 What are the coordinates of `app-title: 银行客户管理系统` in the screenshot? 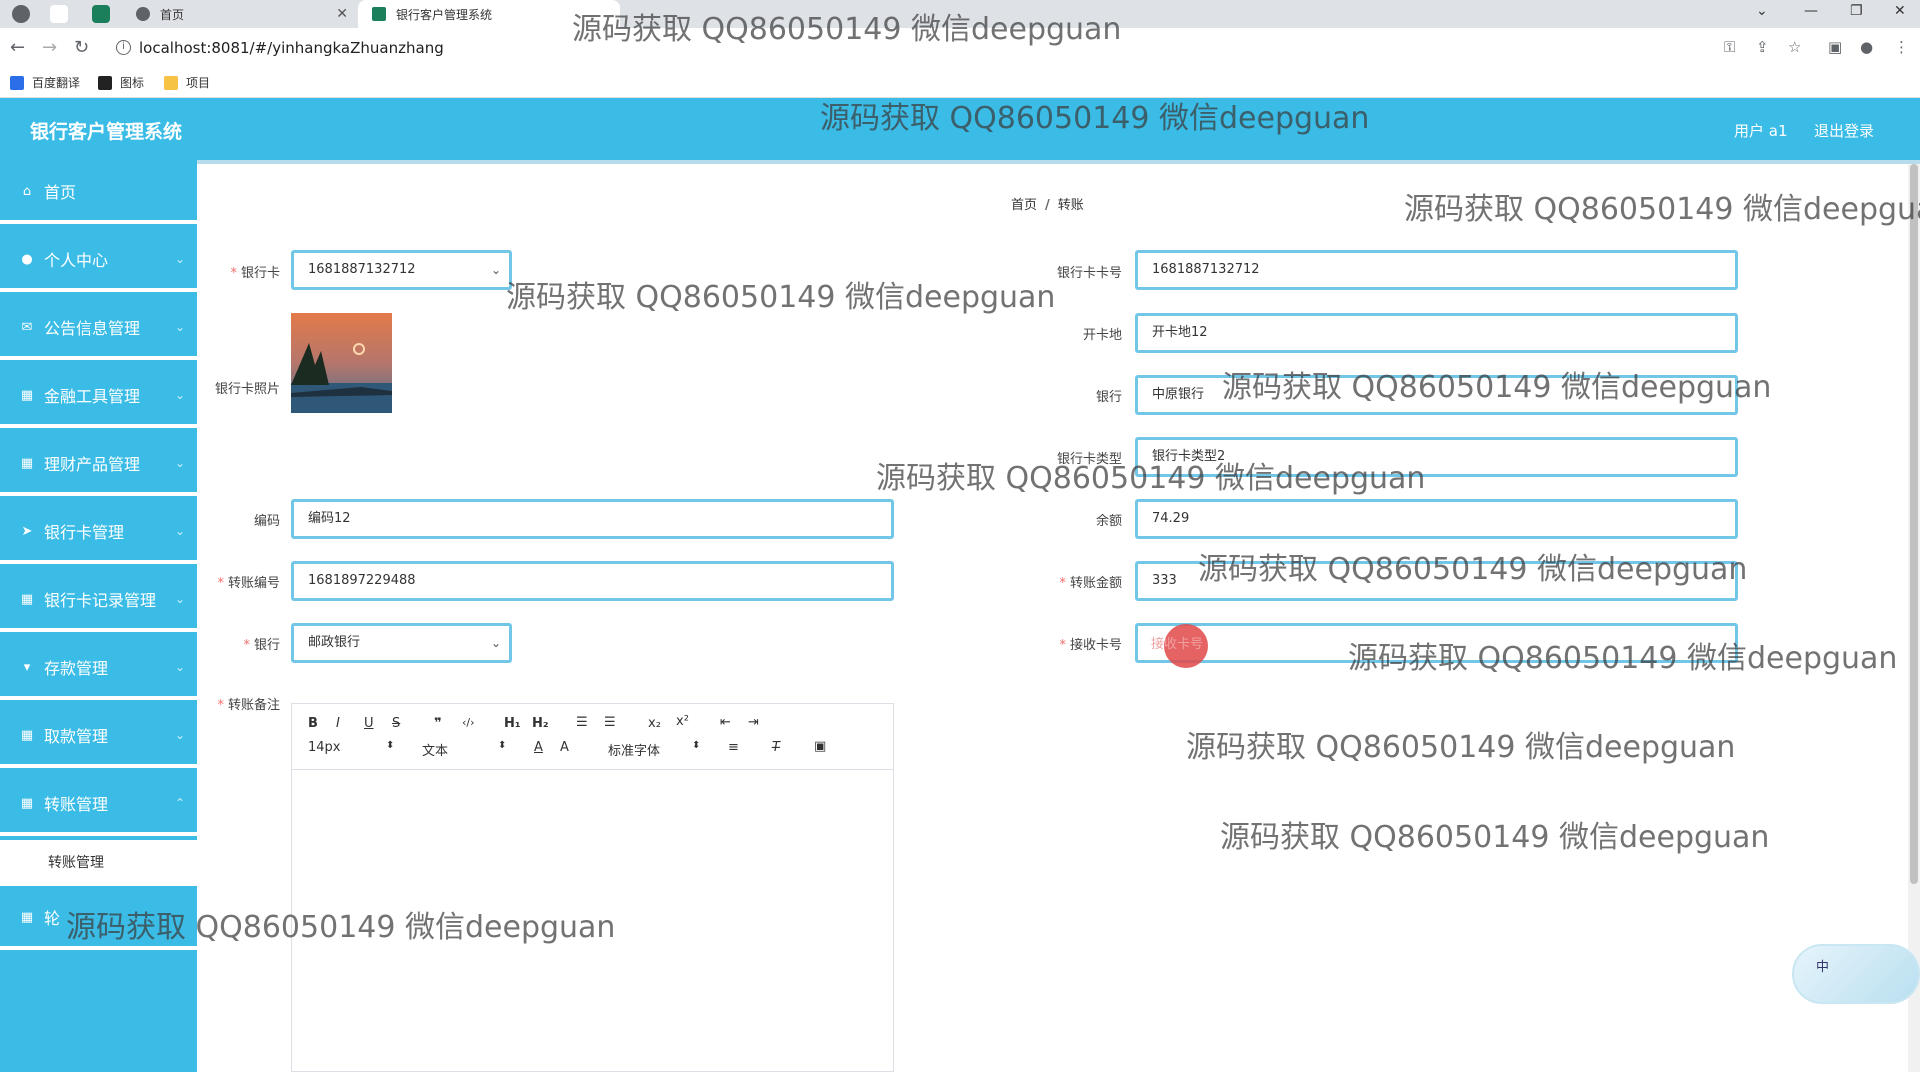 It's located at (106, 132).